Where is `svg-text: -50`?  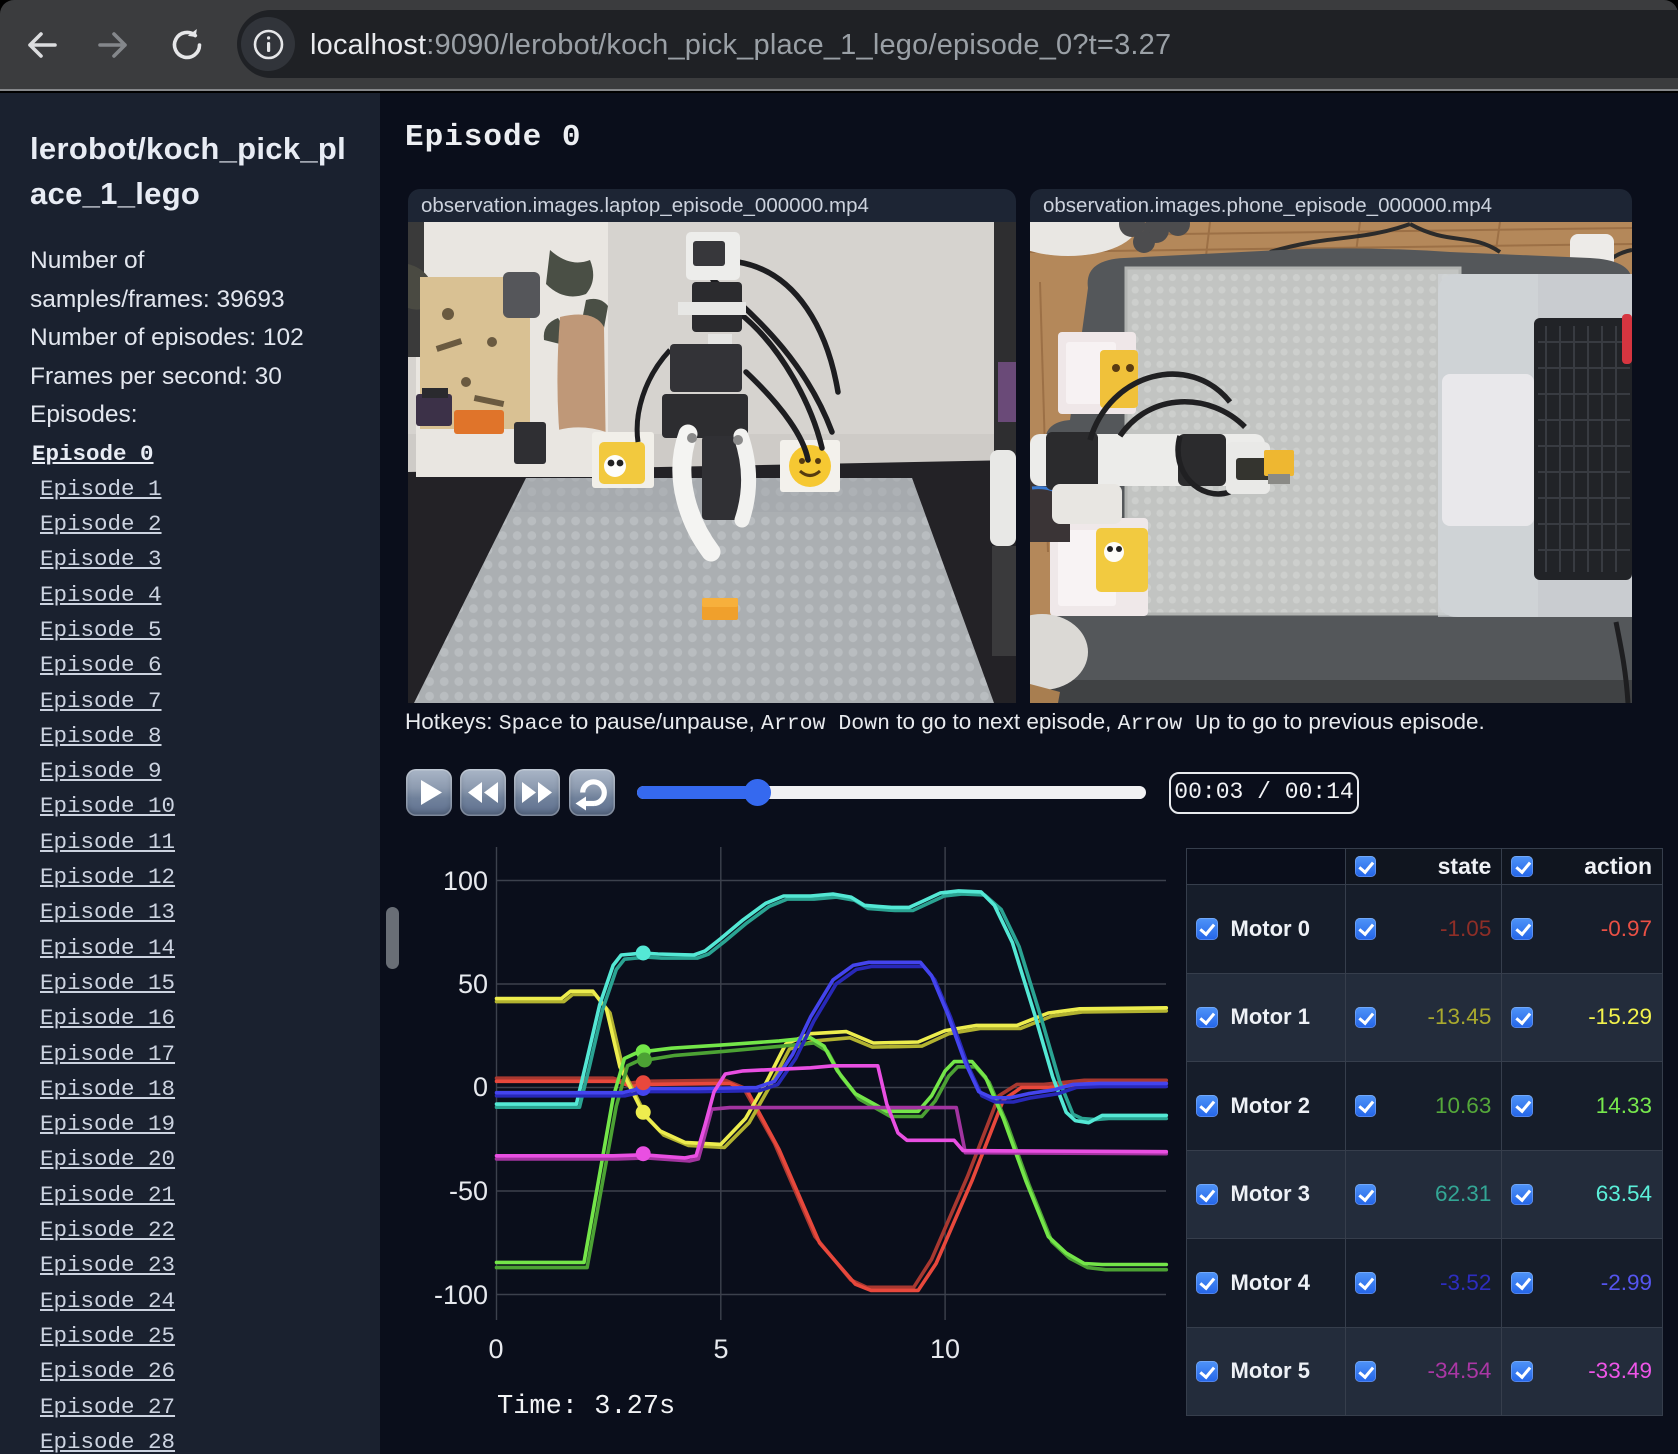 svg-text: -50 is located at coordinates (468, 1191).